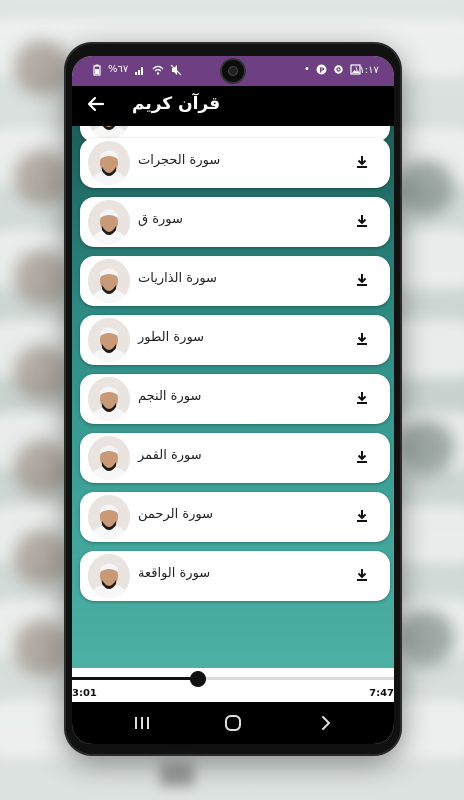 Image resolution: width=464 pixels, height=800 pixels. I want to click on status-time: ١١:١٧, so click(366, 70).